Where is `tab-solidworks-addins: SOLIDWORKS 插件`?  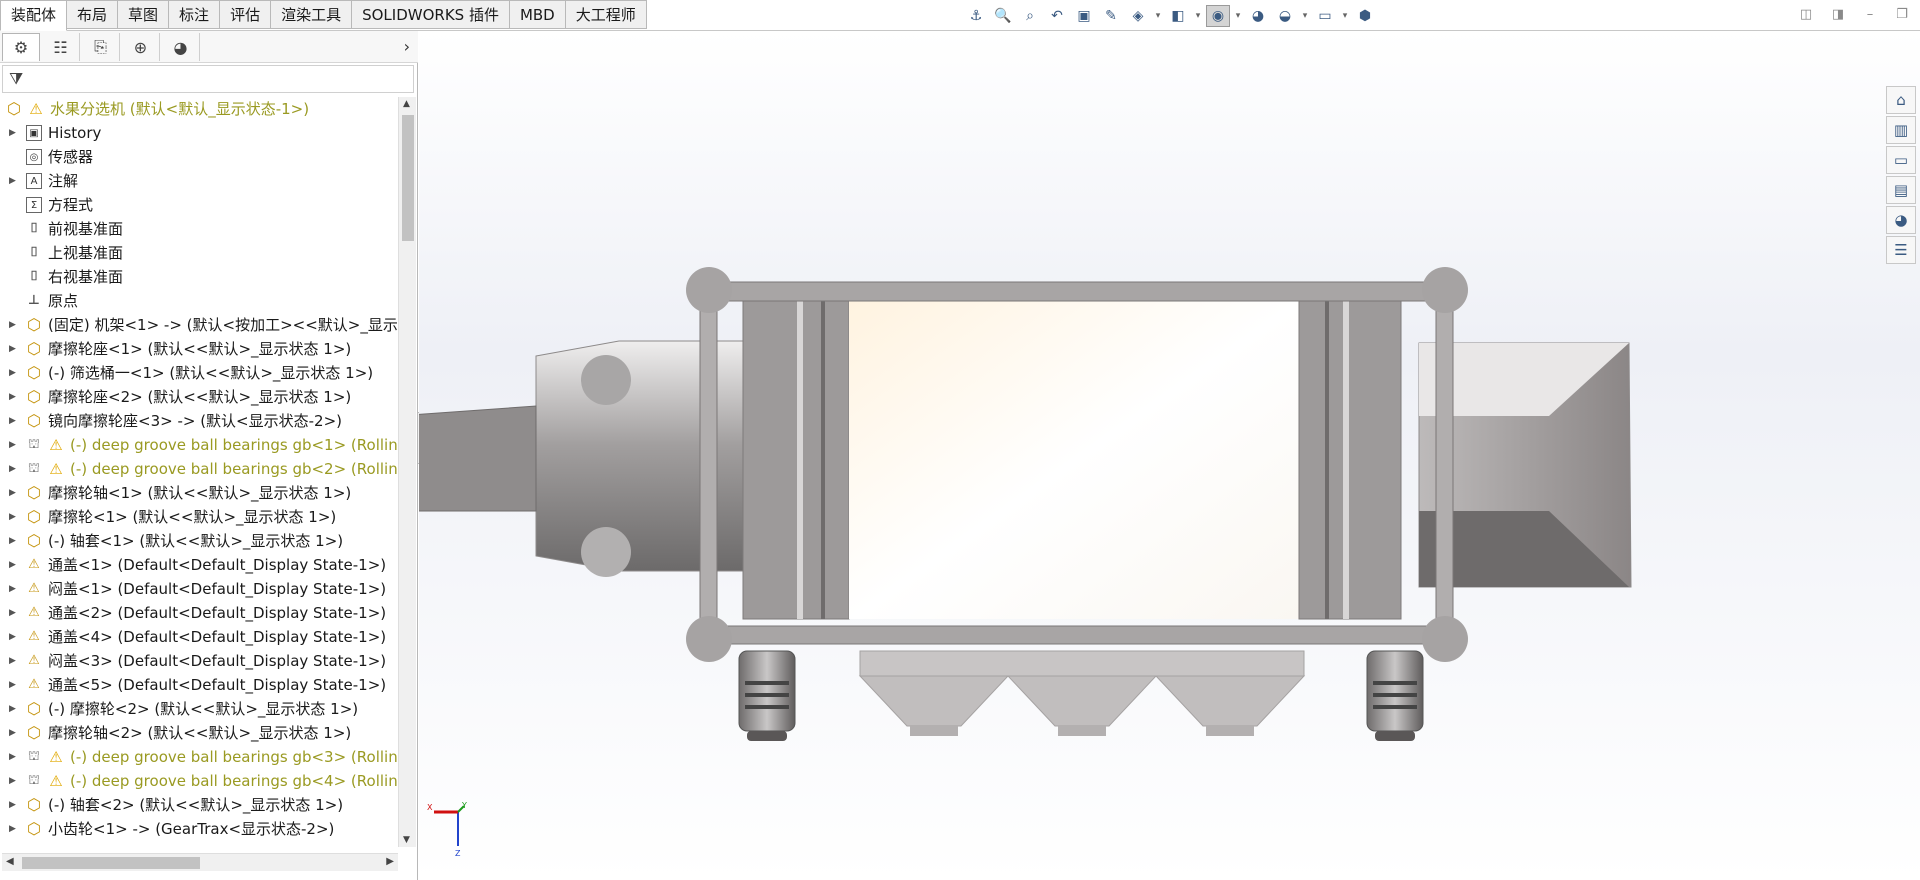
tab-solidworks-addins: SOLIDWORKS 插件 is located at coordinates (431, 14).